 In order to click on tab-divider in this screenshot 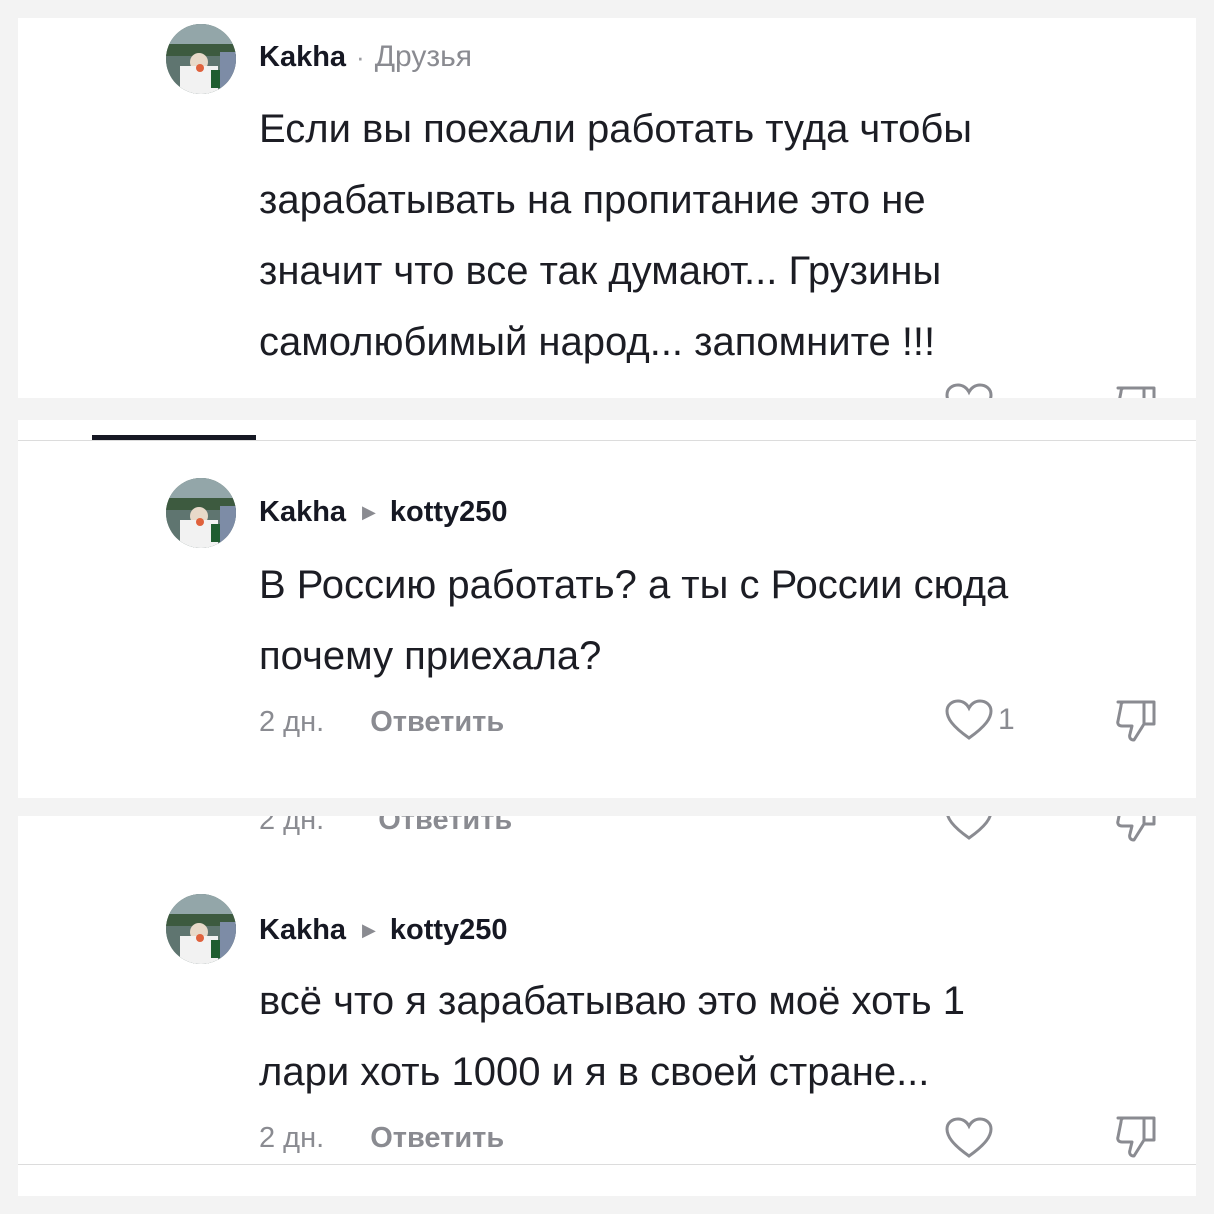, I will do `click(607, 440)`.